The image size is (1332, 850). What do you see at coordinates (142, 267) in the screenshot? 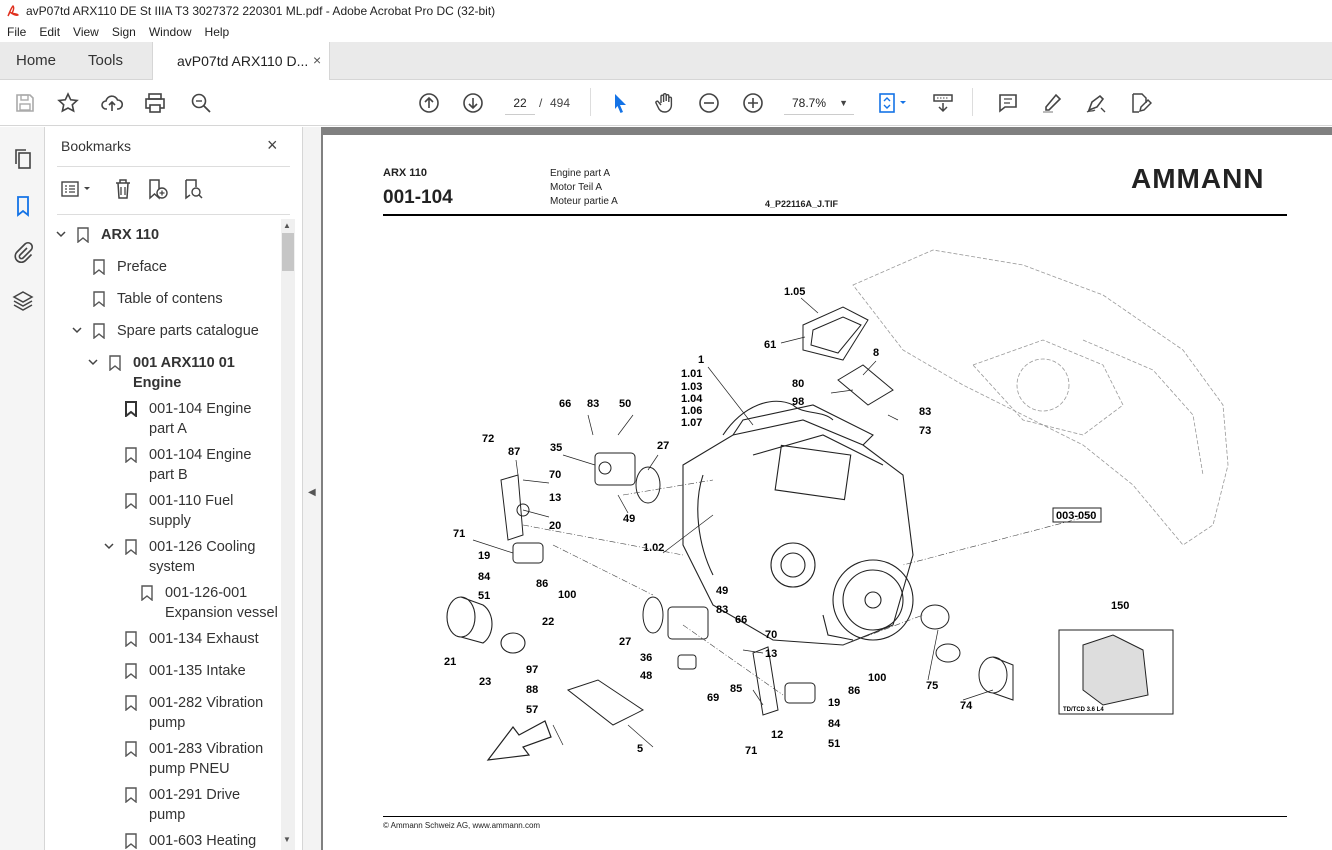
I see `bookmark-label: Preface` at bounding box center [142, 267].